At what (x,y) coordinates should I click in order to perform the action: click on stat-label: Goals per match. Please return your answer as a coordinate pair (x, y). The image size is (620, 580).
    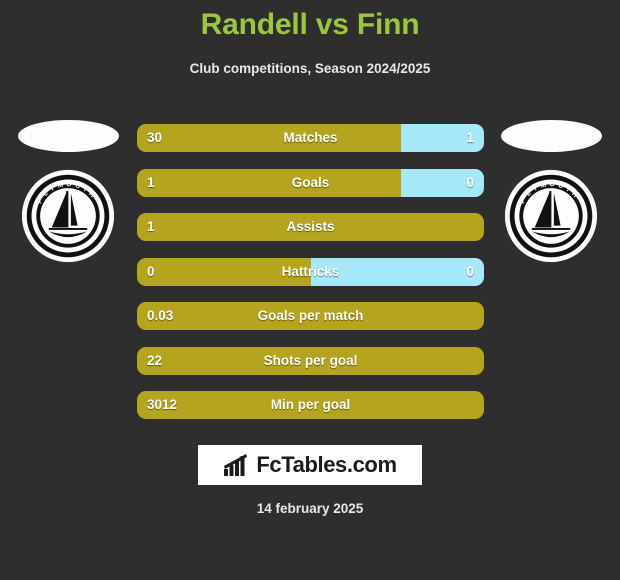
    Looking at the image, I should click on (310, 315).